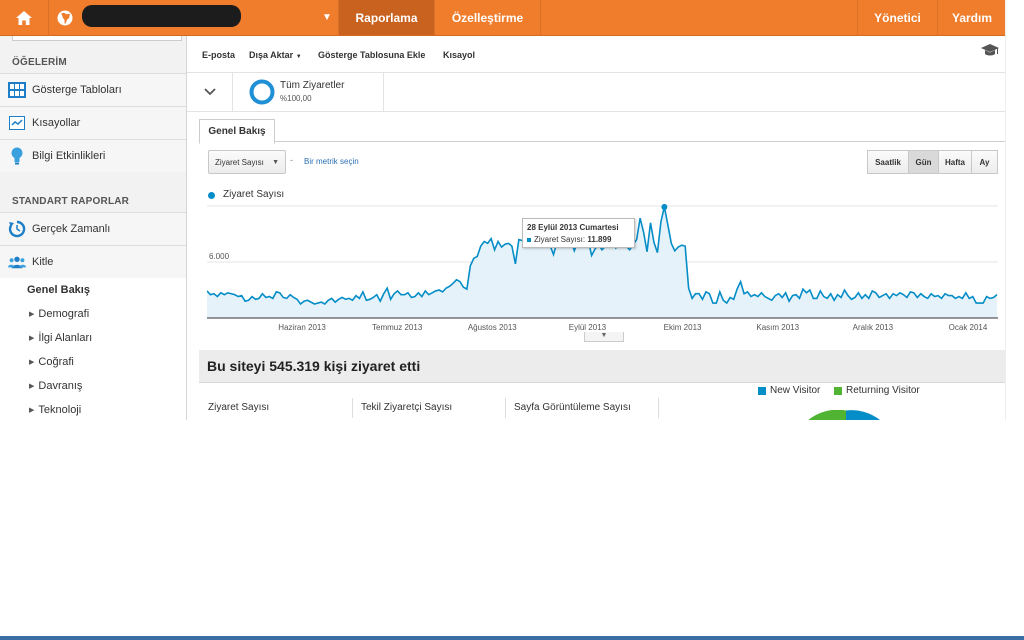  What do you see at coordinates (512, 638) in the screenshot?
I see `taskbar-strip` at bounding box center [512, 638].